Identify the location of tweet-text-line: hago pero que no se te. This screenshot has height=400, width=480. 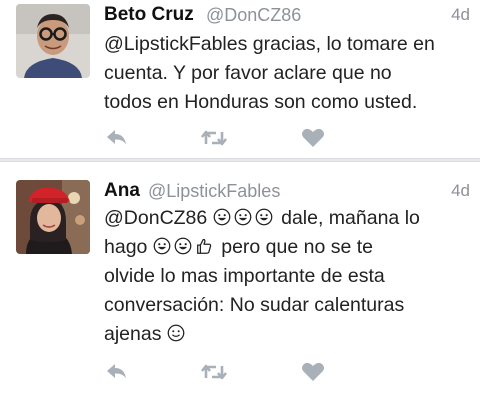
(289, 247).